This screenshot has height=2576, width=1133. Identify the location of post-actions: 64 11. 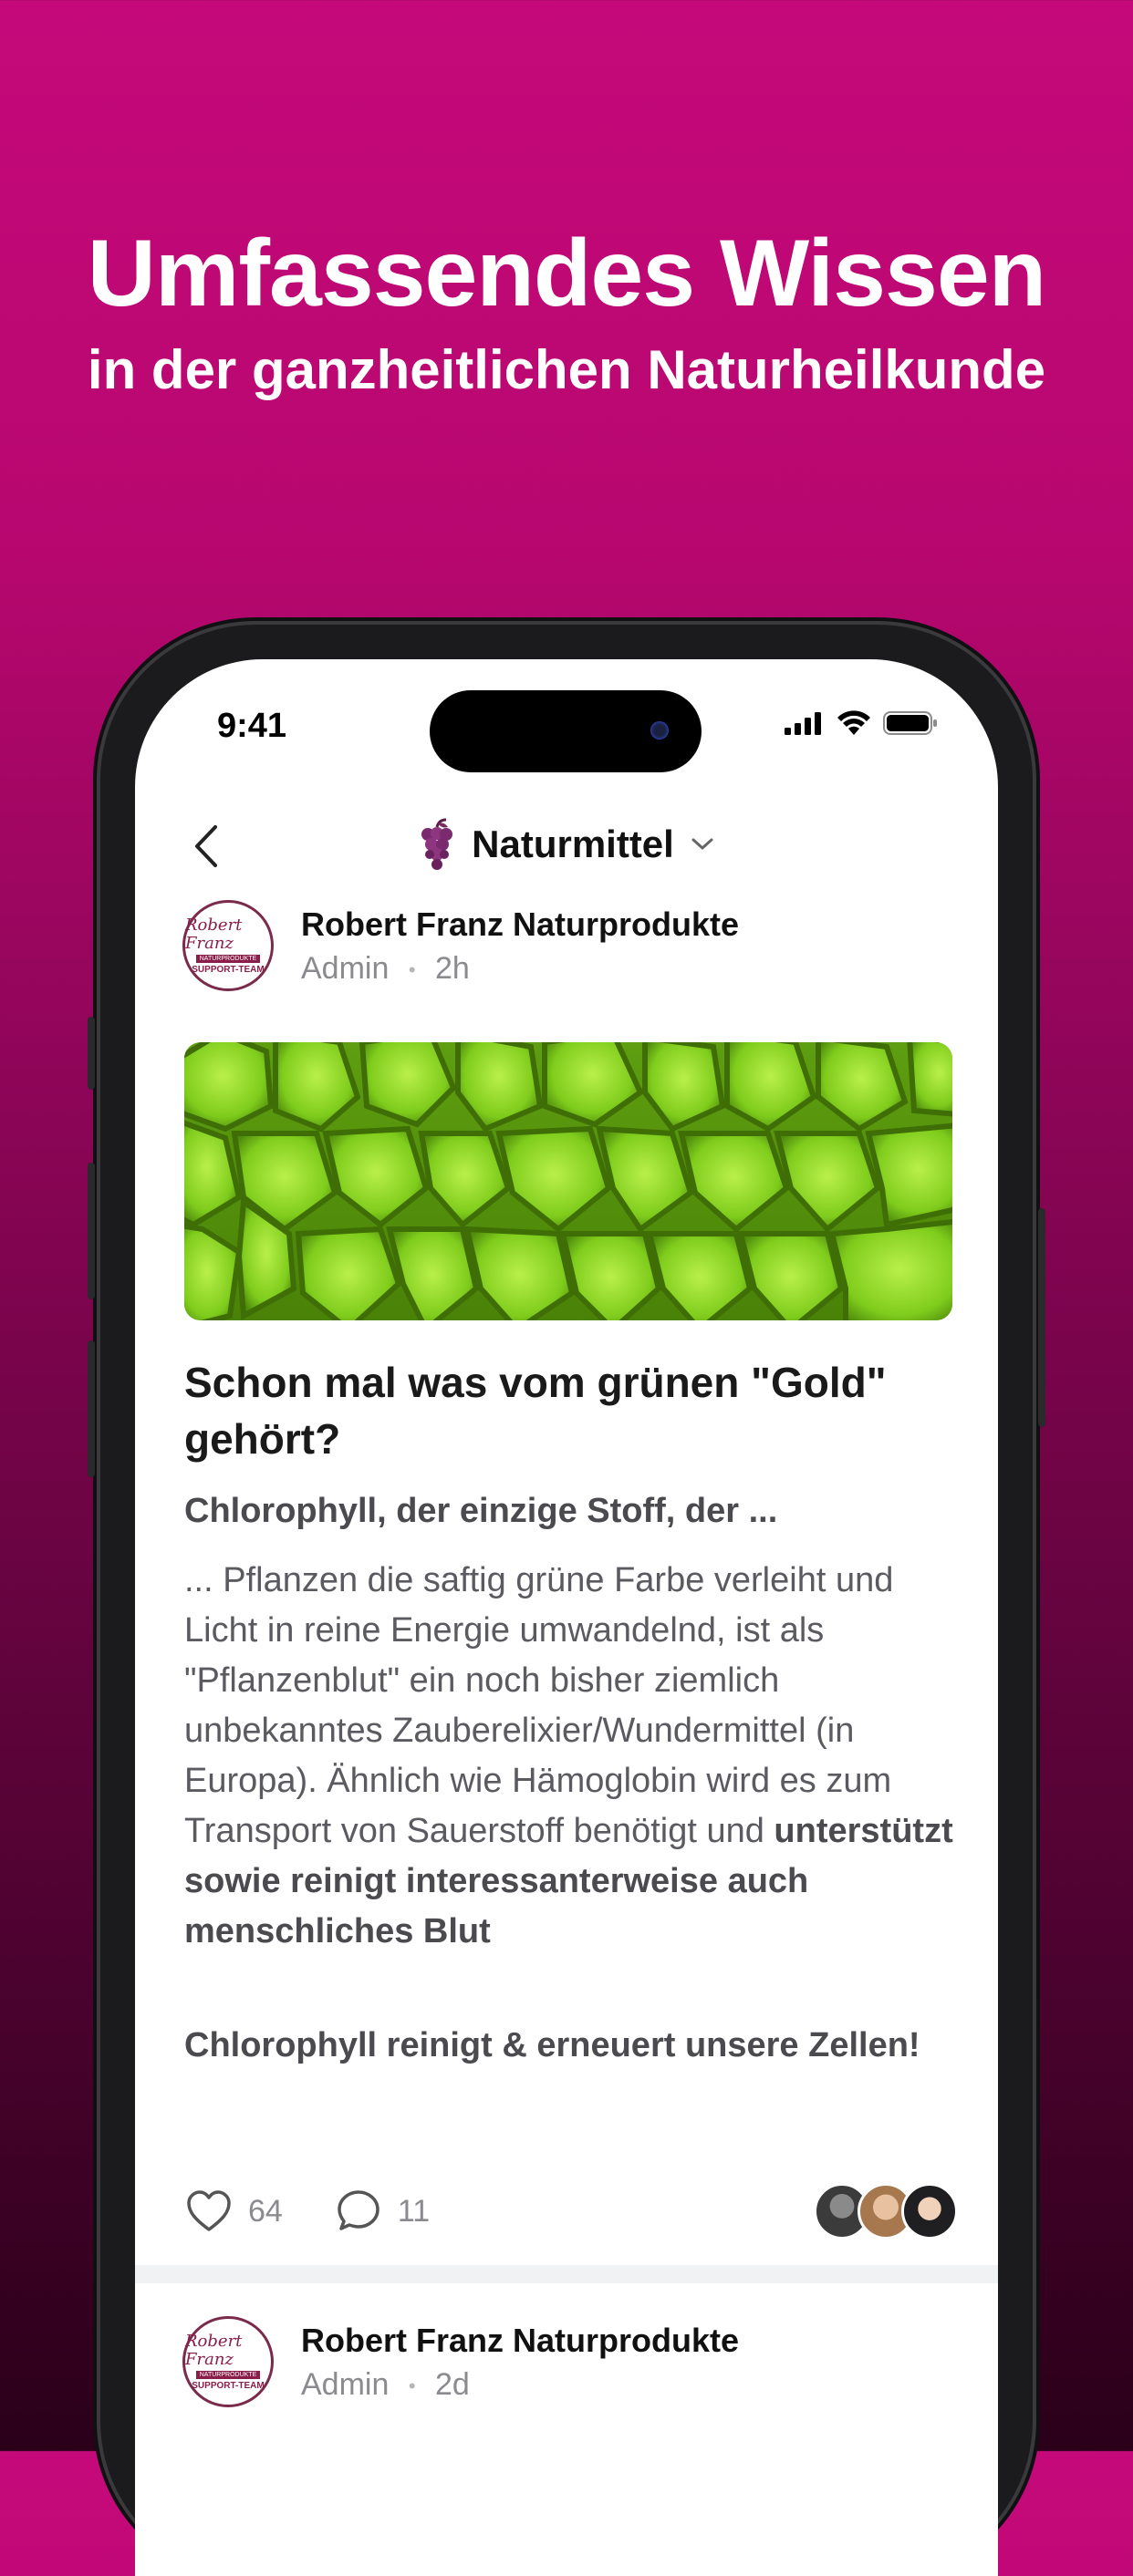
(335, 2211).